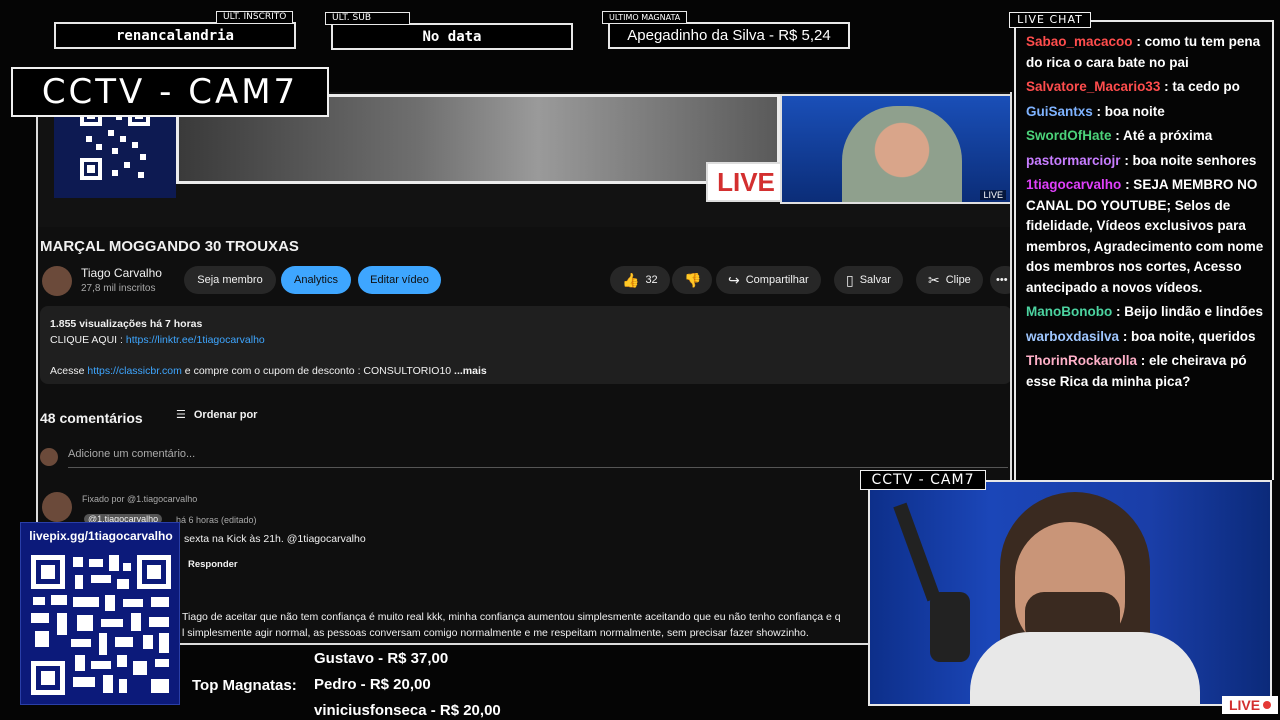 This screenshot has height=720, width=1280. What do you see at coordinates (958, 280) in the screenshot?
I see `clip-label: Clipe` at bounding box center [958, 280].